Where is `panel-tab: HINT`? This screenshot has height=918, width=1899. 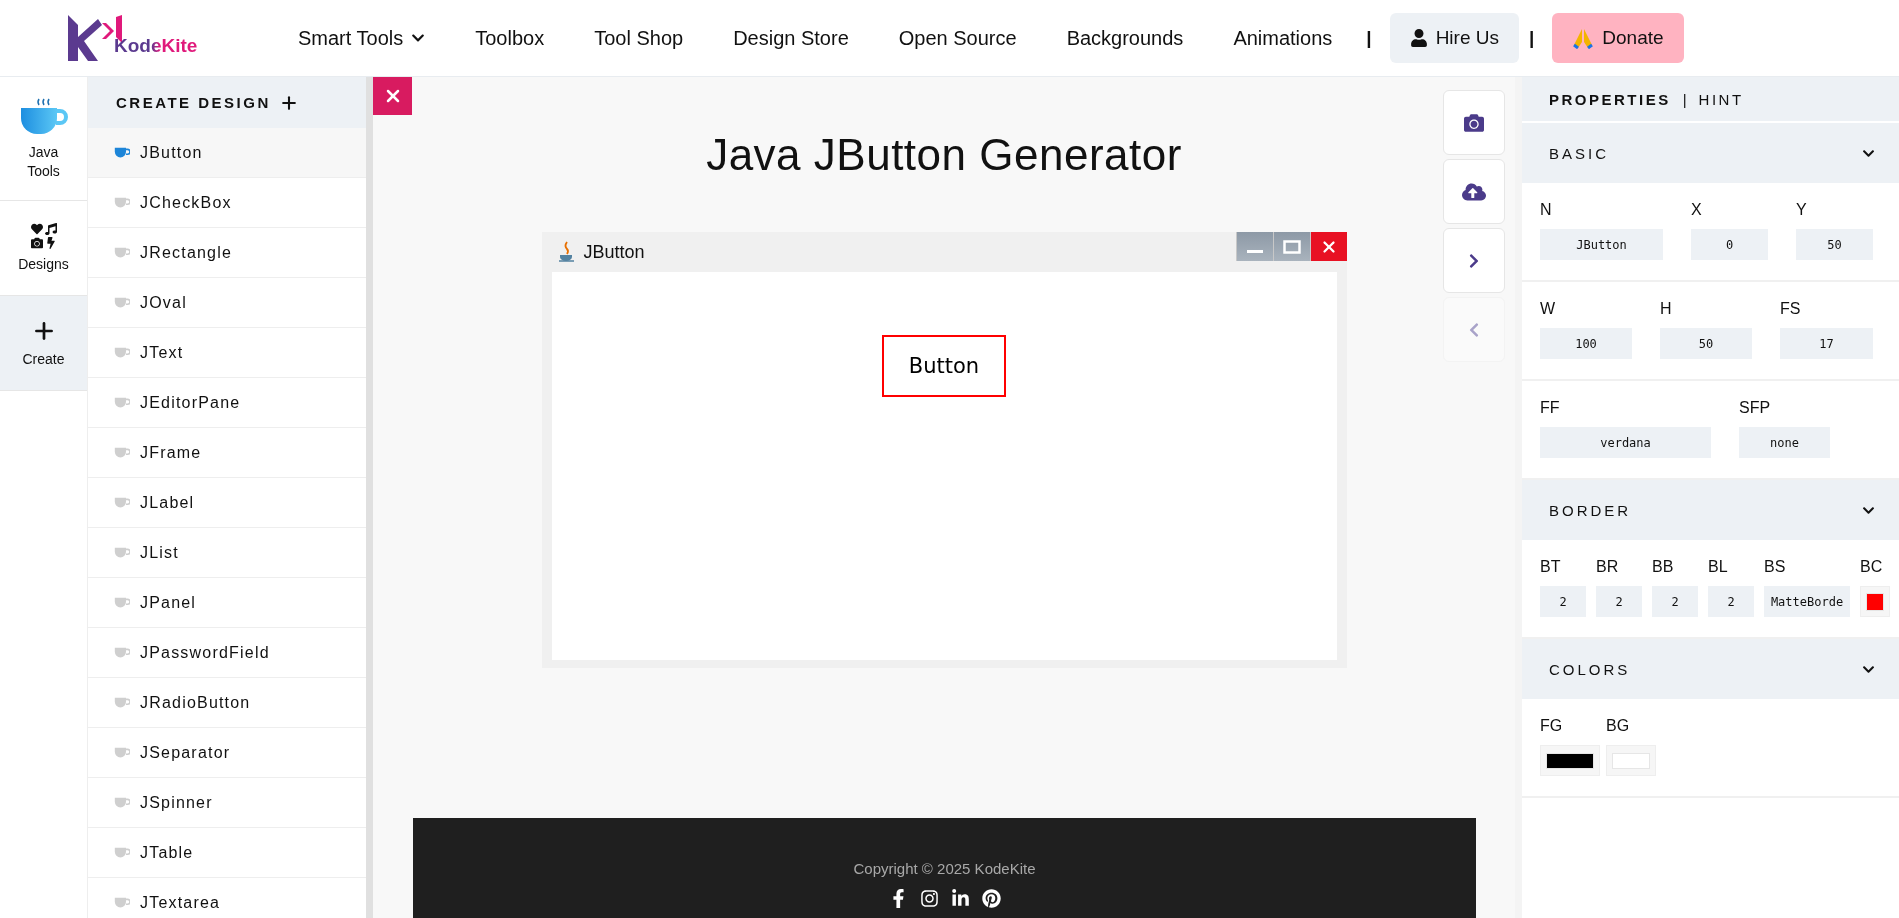
panel-tab: HINT is located at coordinates (1721, 99).